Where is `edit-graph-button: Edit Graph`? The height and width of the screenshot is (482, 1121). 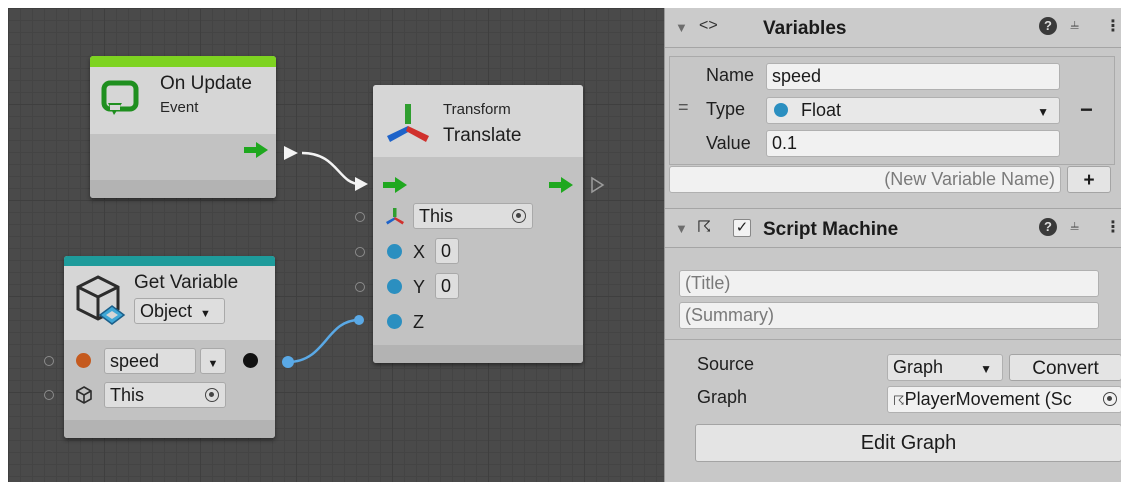
edit-graph-button: Edit Graph is located at coordinates (908, 443).